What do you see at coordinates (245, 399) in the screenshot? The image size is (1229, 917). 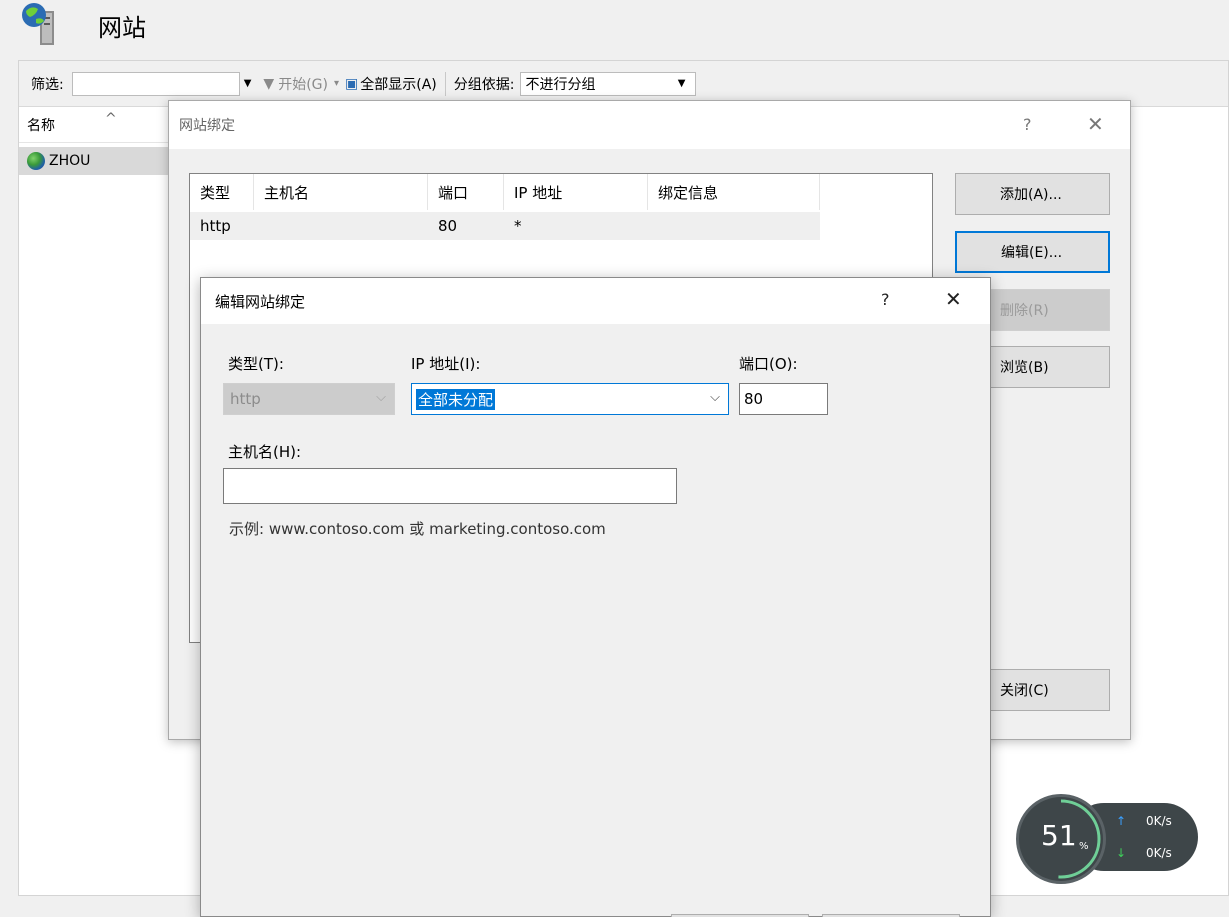 I see `type-value: http` at bounding box center [245, 399].